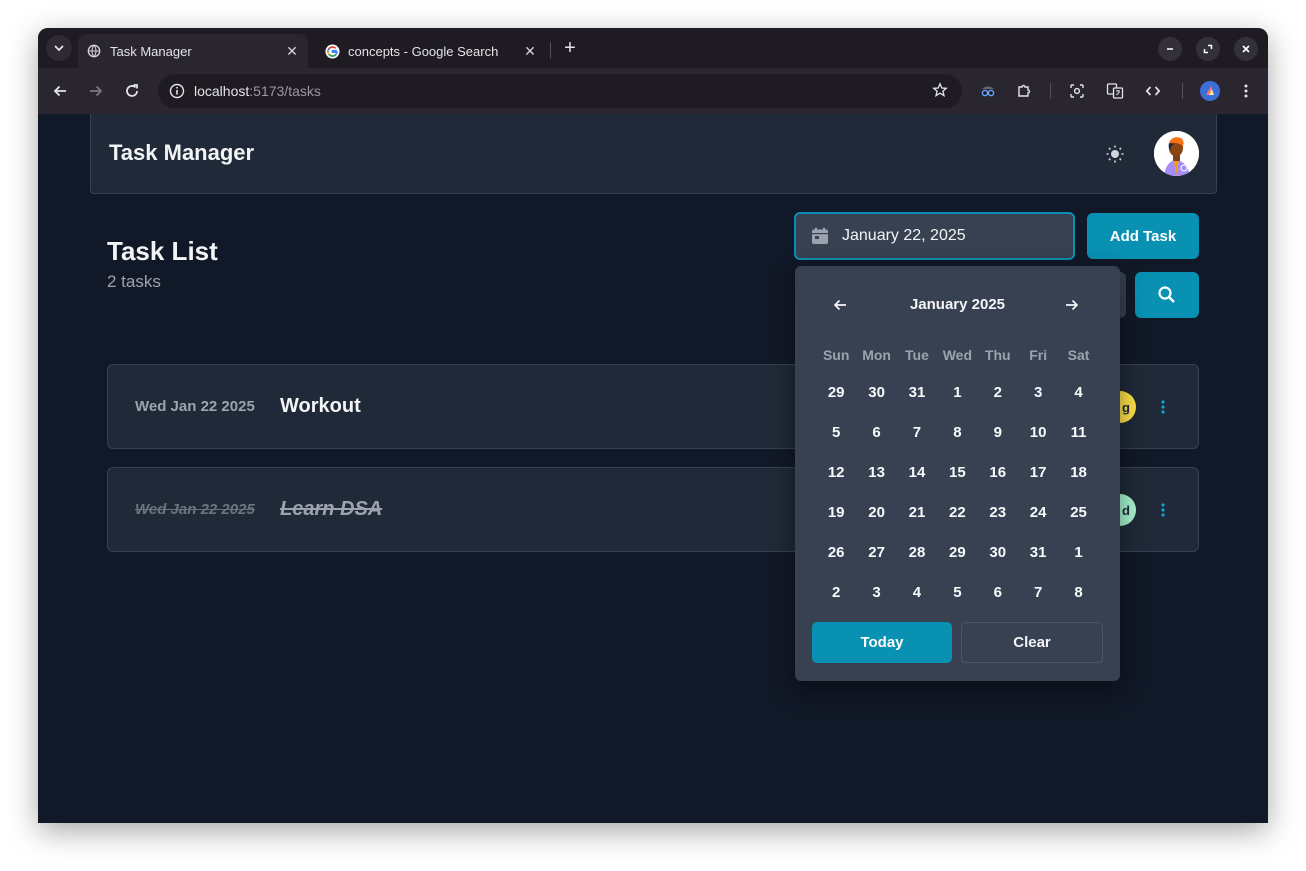  What do you see at coordinates (285, 91) in the screenshot?
I see `url-path: :5173/tasks` at bounding box center [285, 91].